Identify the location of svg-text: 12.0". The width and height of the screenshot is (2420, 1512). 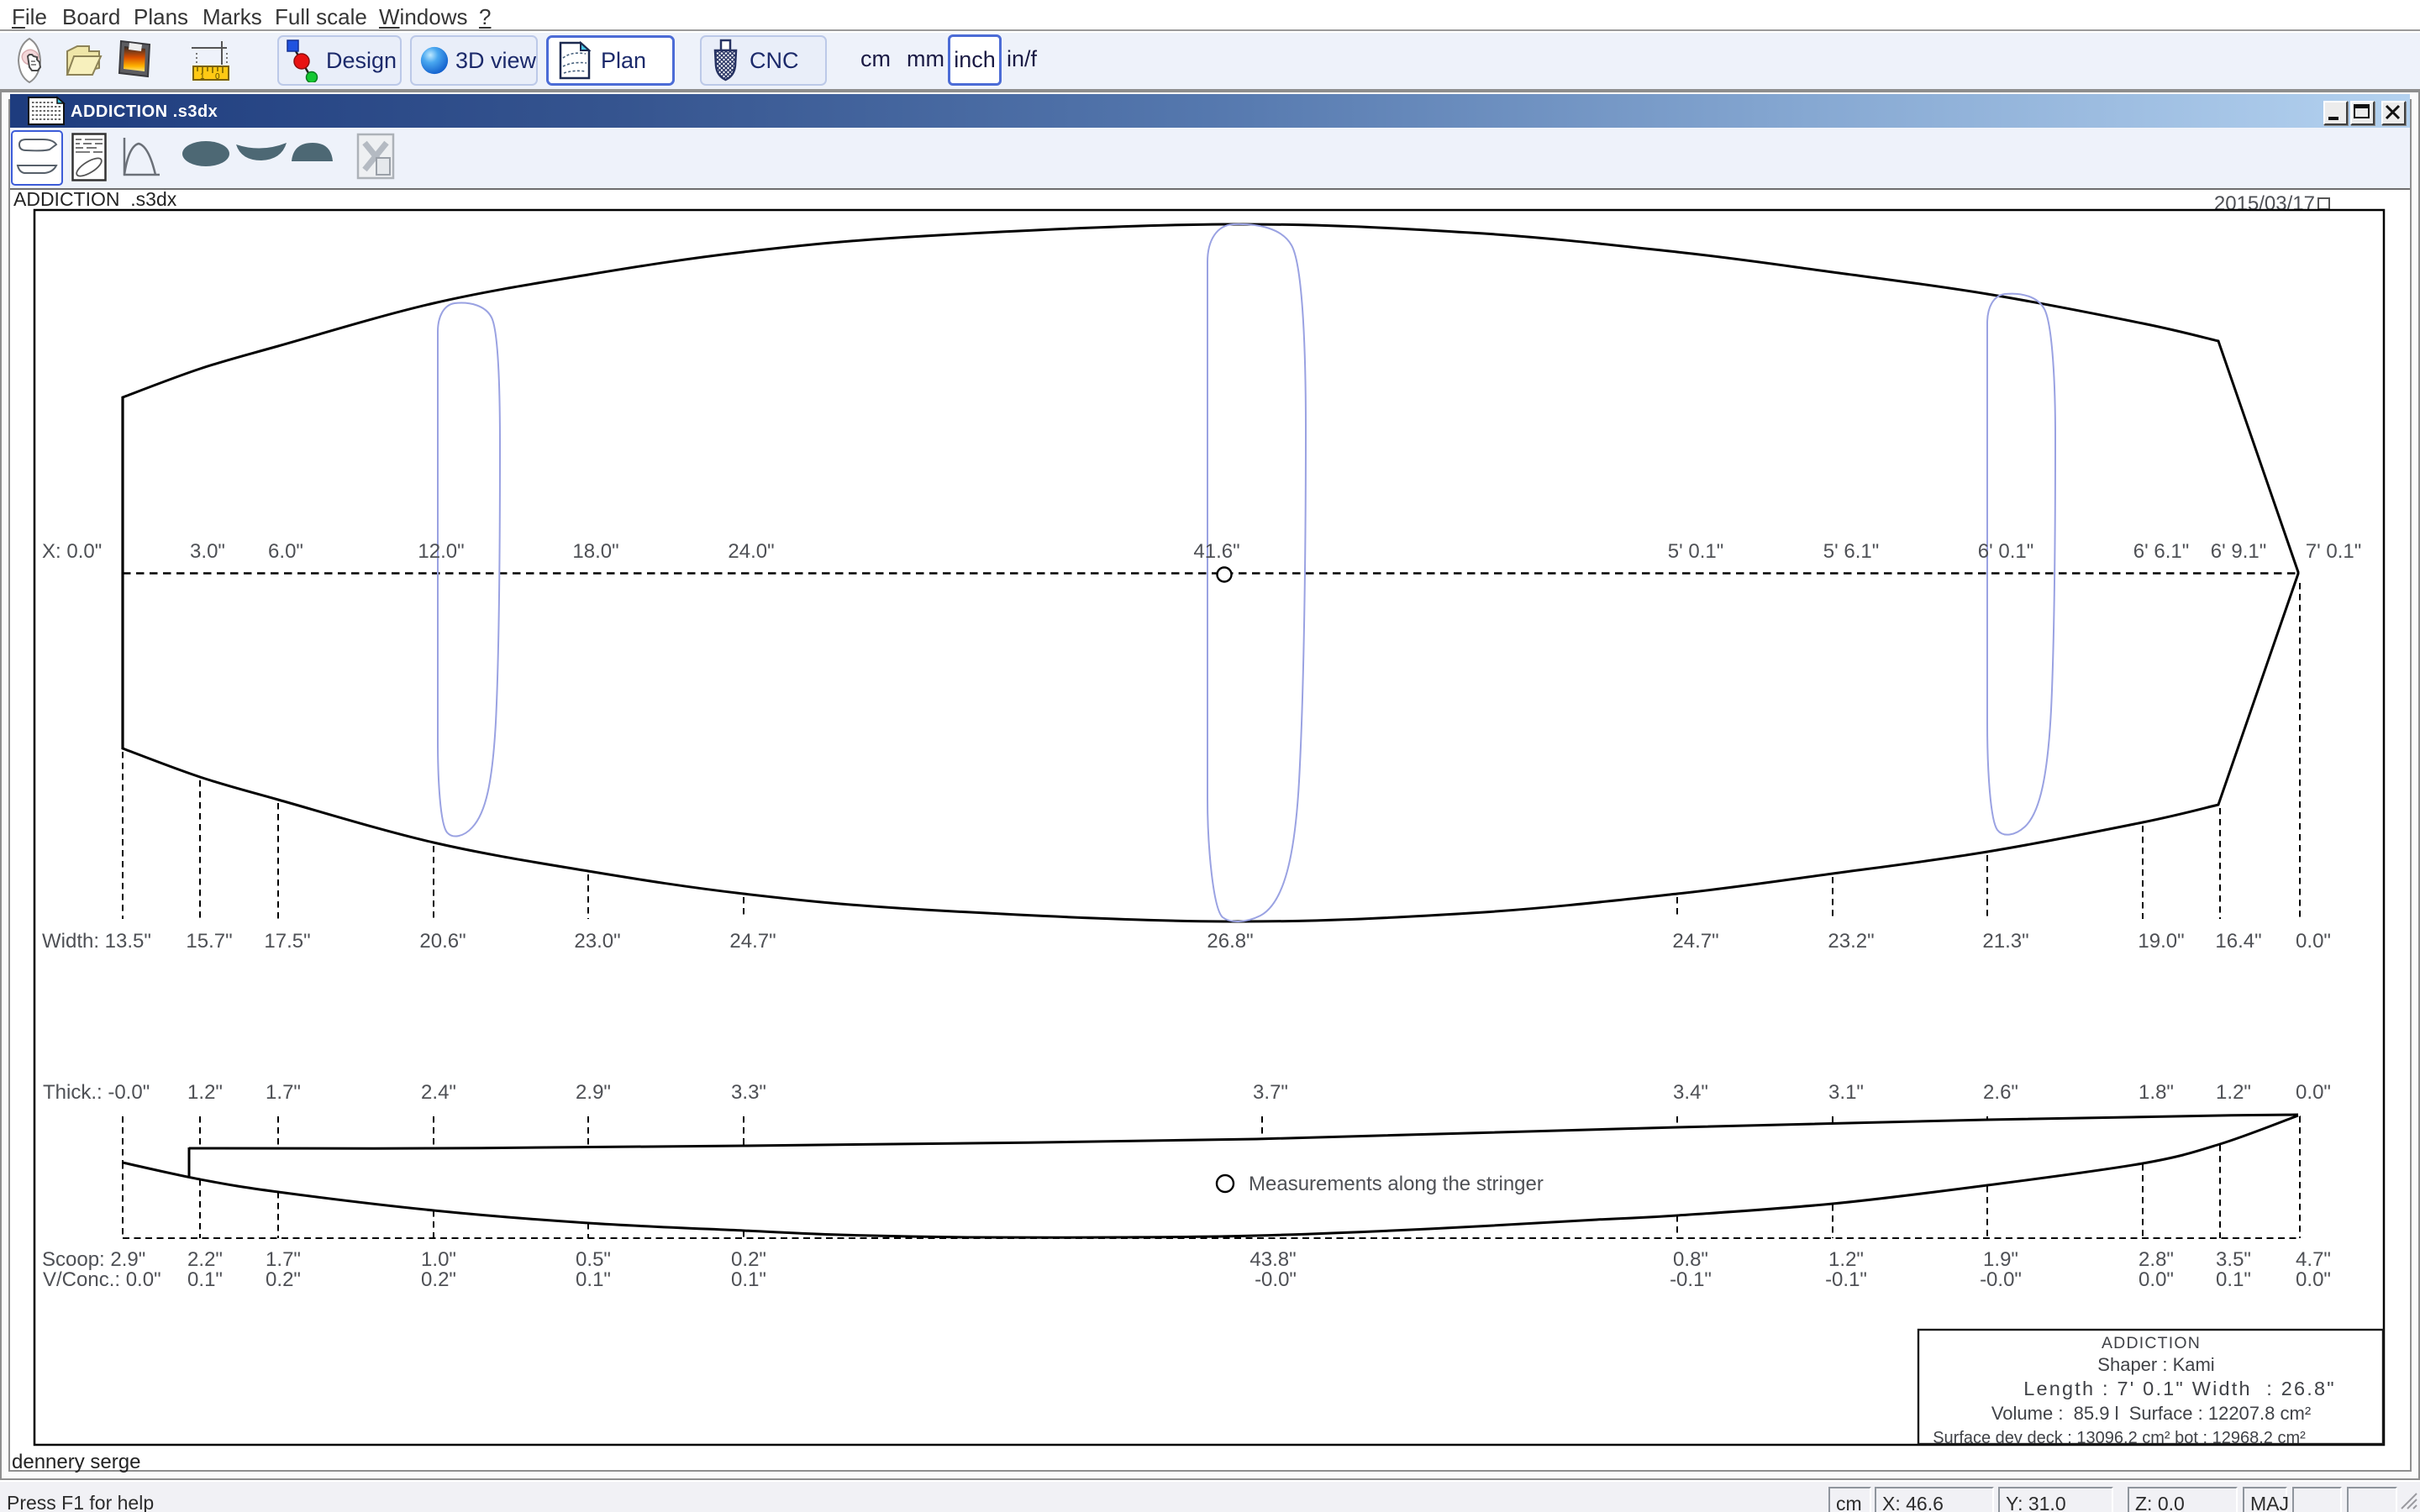
(441, 551).